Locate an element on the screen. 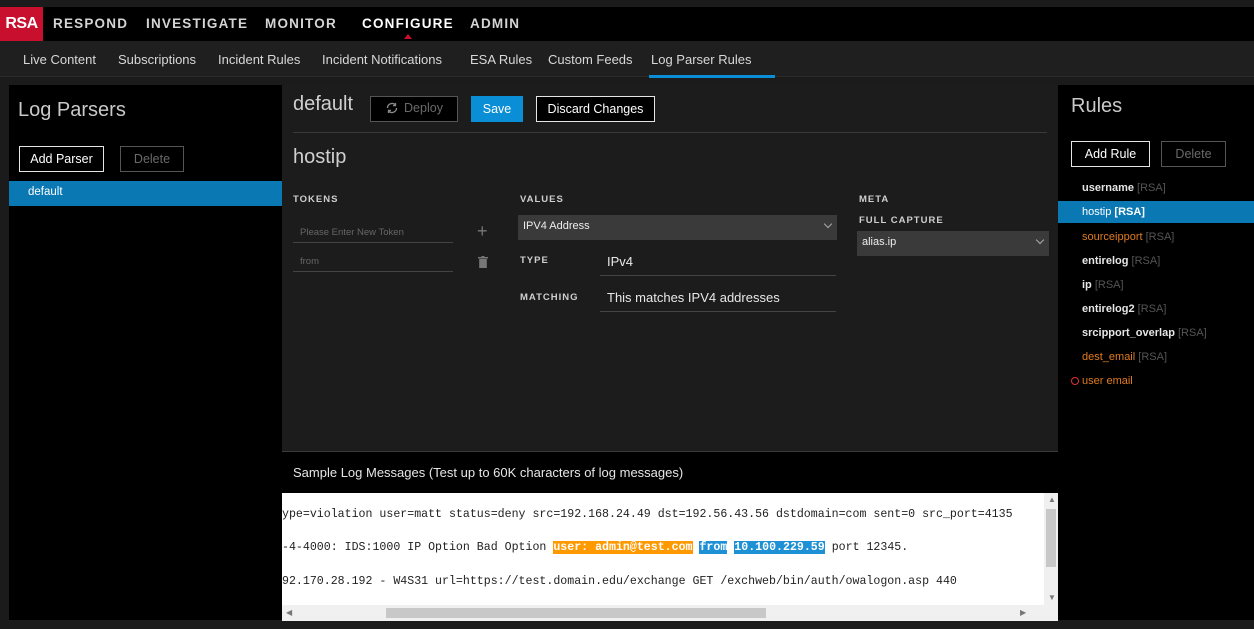 The height and width of the screenshot is (629, 1254). subnav-subscriptions: Subscriptions is located at coordinates (157, 59).